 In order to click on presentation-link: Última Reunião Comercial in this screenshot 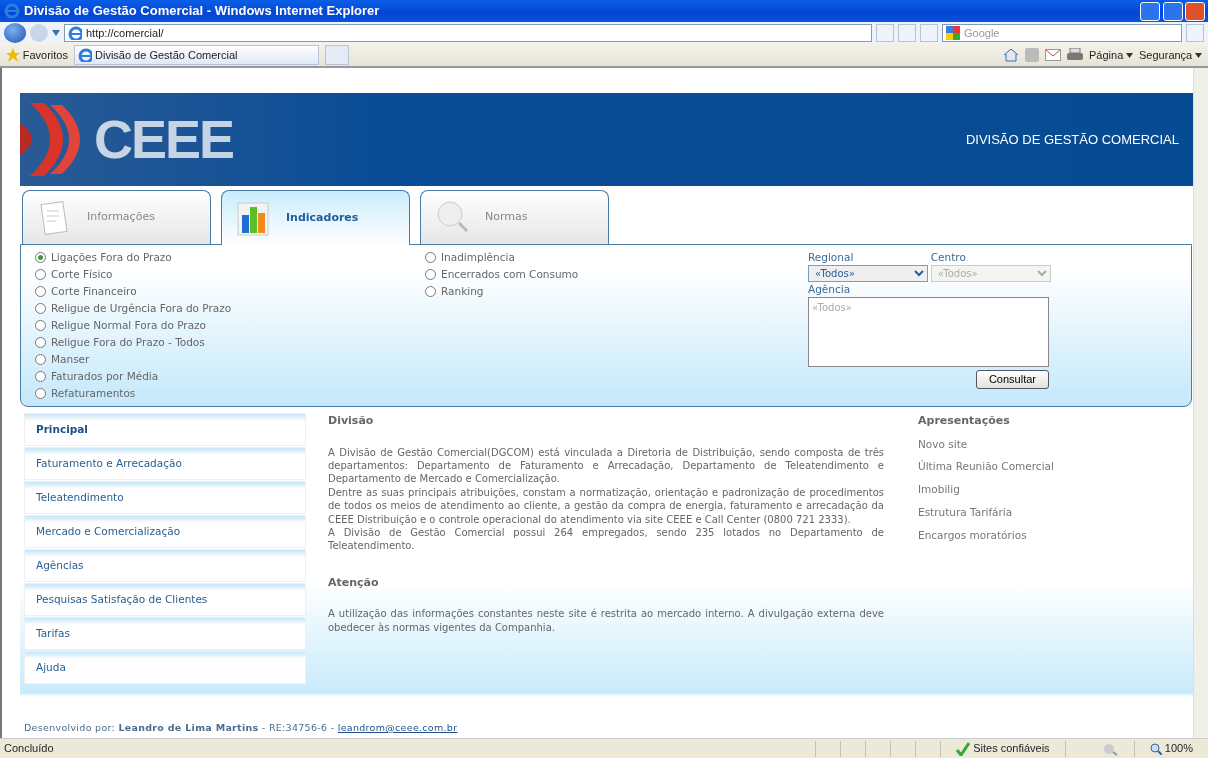, I will do `click(1053, 467)`.